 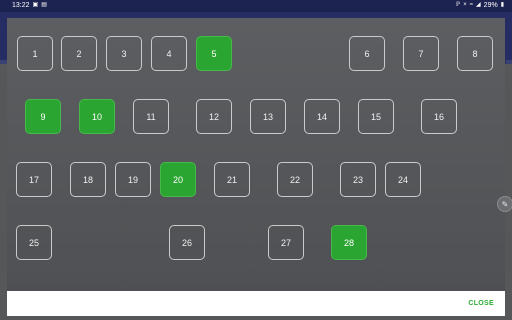 What do you see at coordinates (34, 179) in the screenshot?
I see `day-cell: 17` at bounding box center [34, 179].